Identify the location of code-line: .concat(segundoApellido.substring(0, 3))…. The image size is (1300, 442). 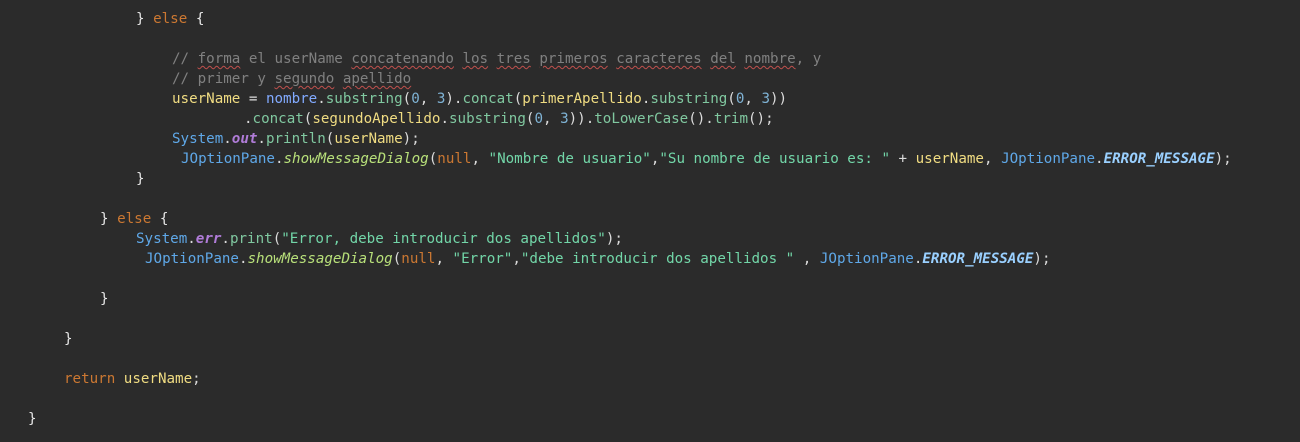
(509, 119).